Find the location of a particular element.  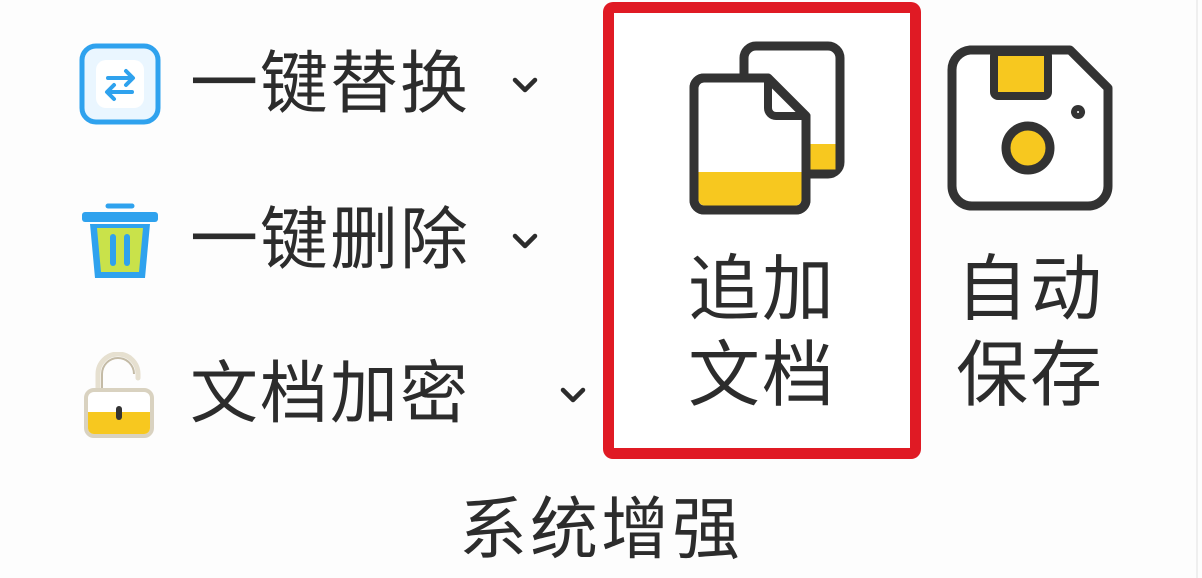

one-click-delete-button: 一键删除 is located at coordinates (328, 241).